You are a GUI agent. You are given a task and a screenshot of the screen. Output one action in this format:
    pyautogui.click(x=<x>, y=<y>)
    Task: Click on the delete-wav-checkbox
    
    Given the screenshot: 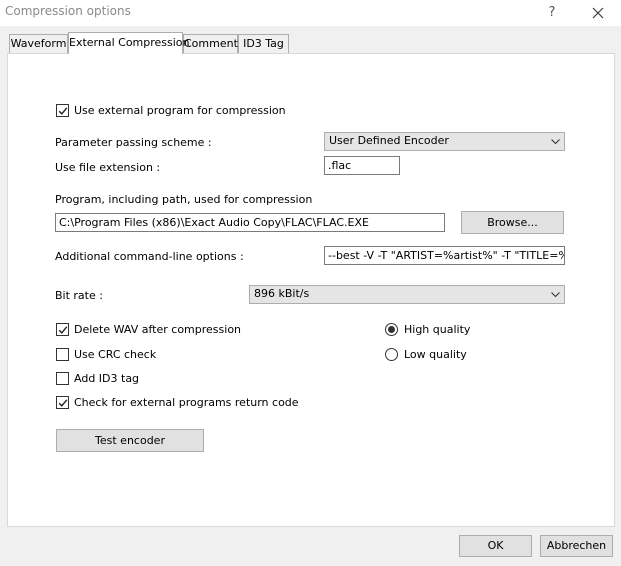 What is the action you would take?
    pyautogui.click(x=62, y=329)
    